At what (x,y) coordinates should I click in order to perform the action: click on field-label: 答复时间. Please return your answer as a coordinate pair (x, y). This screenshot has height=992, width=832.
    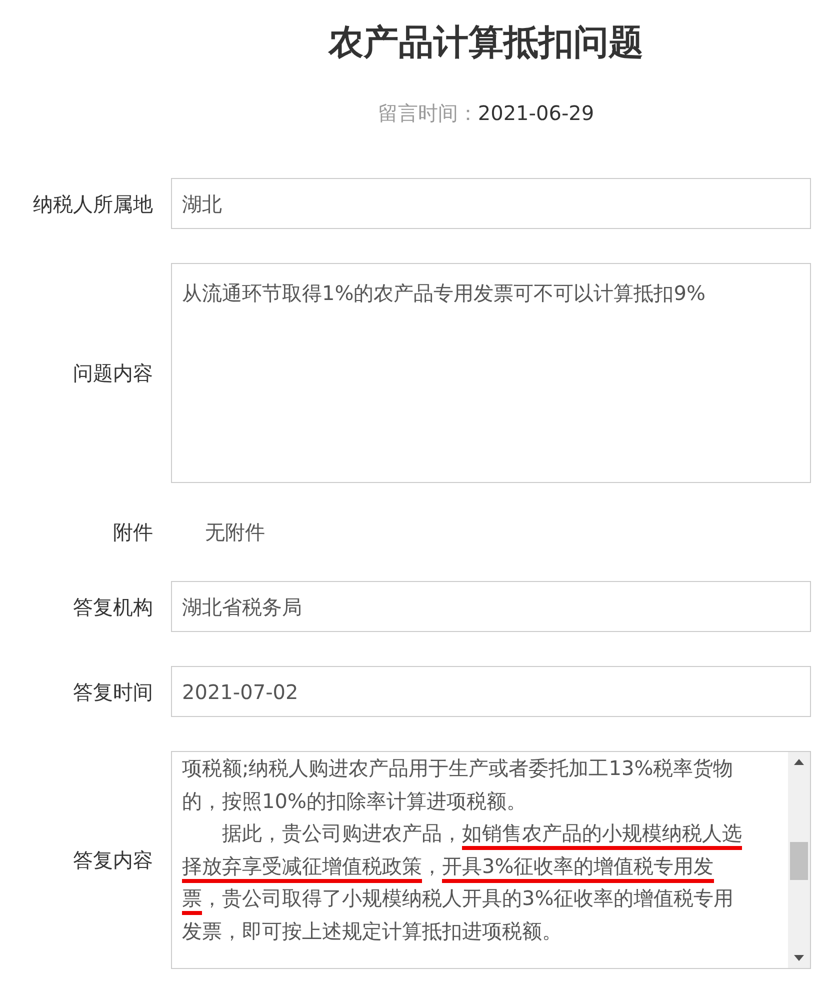
    Looking at the image, I should click on (113, 692).